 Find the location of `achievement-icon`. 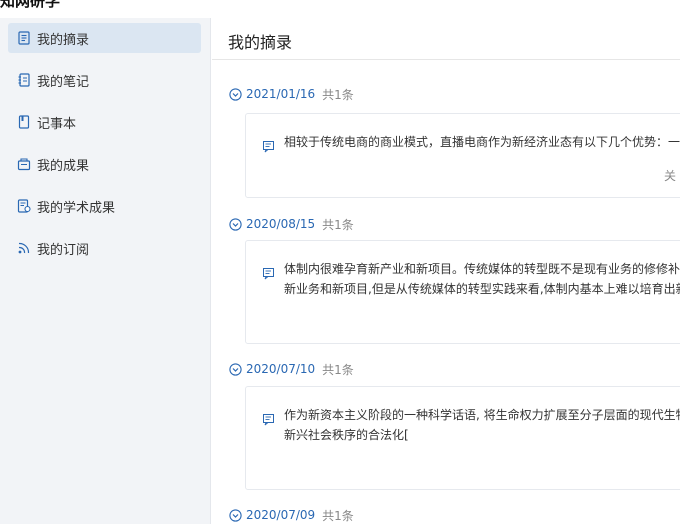

achievement-icon is located at coordinates (24, 164).